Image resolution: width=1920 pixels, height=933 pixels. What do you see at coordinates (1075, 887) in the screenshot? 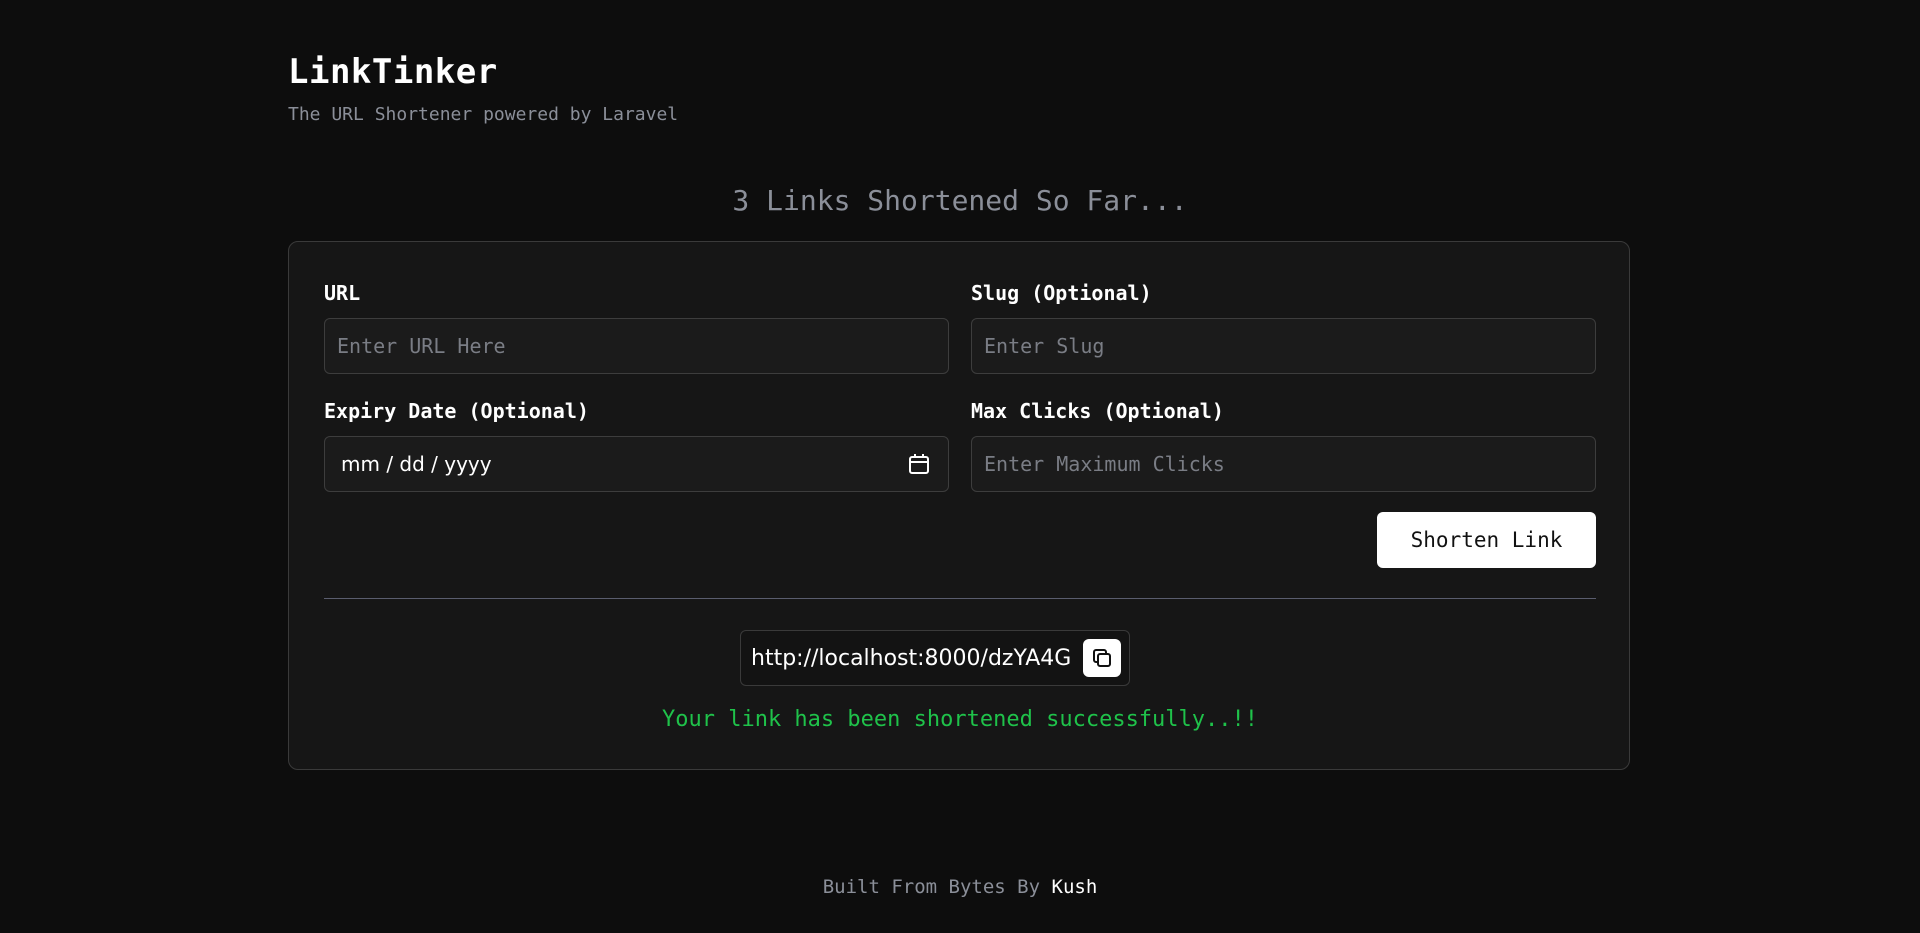
I see `footer-author-link: Kush` at bounding box center [1075, 887].